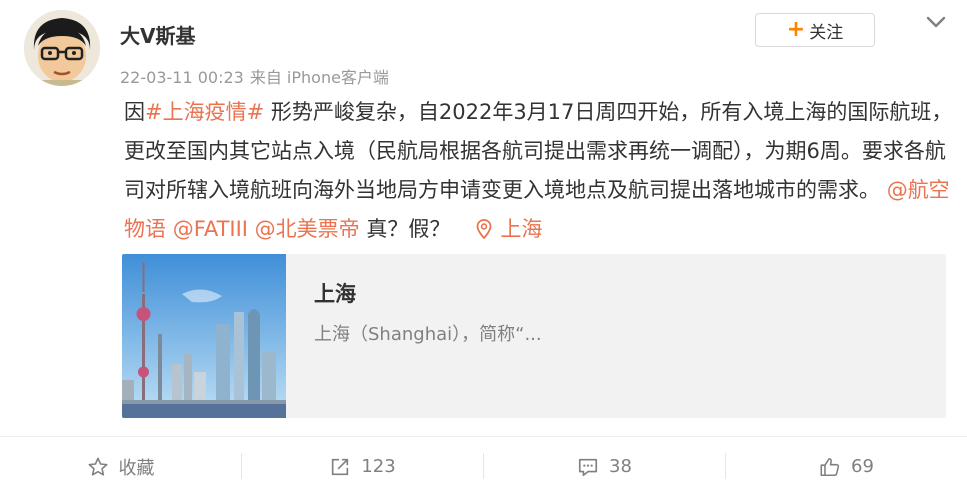  What do you see at coordinates (307, 229) in the screenshot?
I see `mention-link: @北美票帝` at bounding box center [307, 229].